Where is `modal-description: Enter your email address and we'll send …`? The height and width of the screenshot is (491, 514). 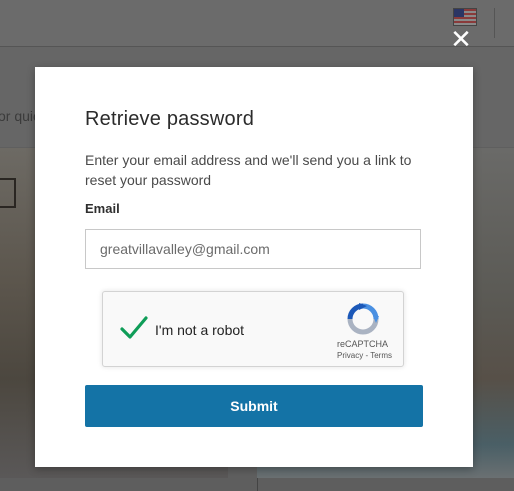
modal-description: Enter your email address and we'll send … is located at coordinates (248, 170).